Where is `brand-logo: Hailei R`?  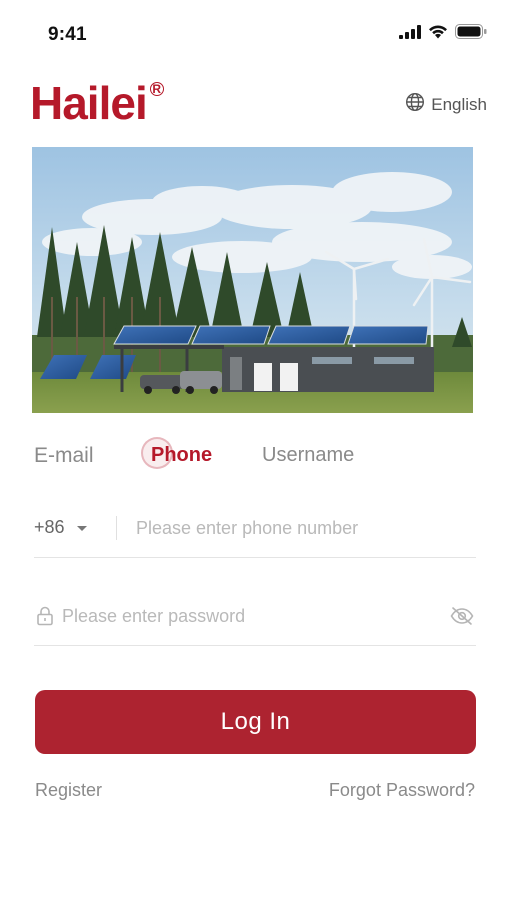
brand-logo: Hailei R is located at coordinates (97, 103).